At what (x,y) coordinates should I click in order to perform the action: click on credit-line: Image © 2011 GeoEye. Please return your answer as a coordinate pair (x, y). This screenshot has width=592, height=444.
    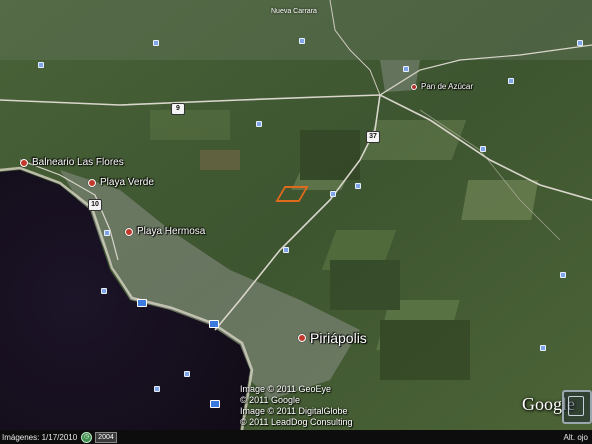
    Looking at the image, I should click on (286, 389).